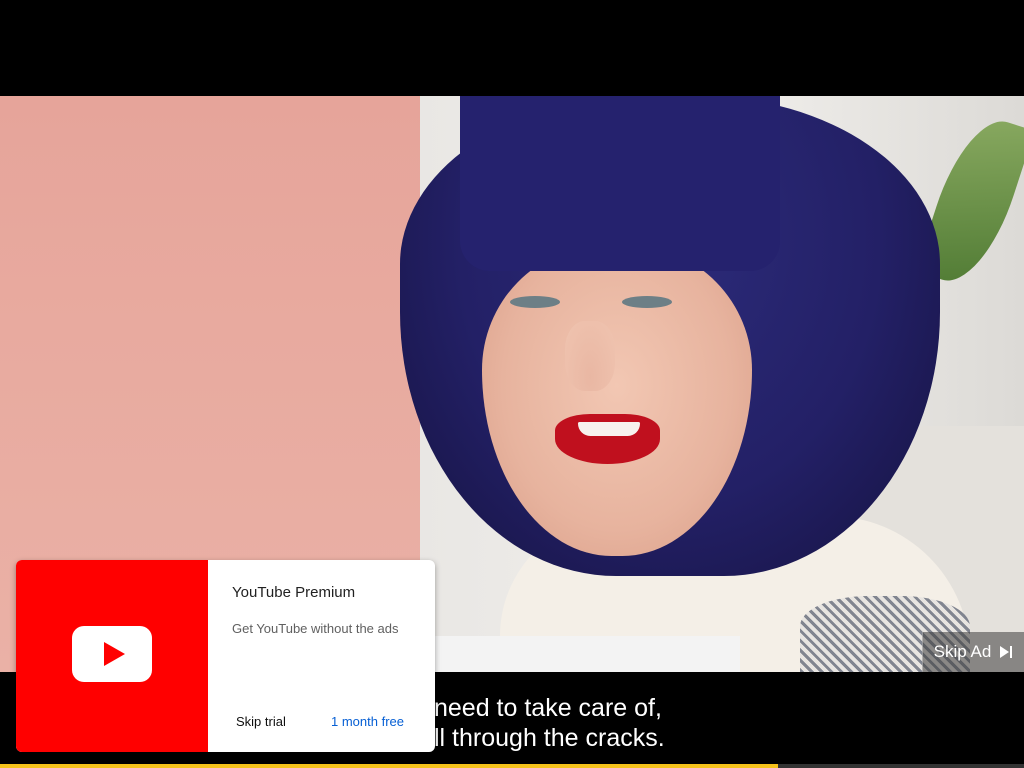 The width and height of the screenshot is (1024, 768). What do you see at coordinates (321, 724) in the screenshot?
I see `premium-actions: Skip trial 1 month free` at bounding box center [321, 724].